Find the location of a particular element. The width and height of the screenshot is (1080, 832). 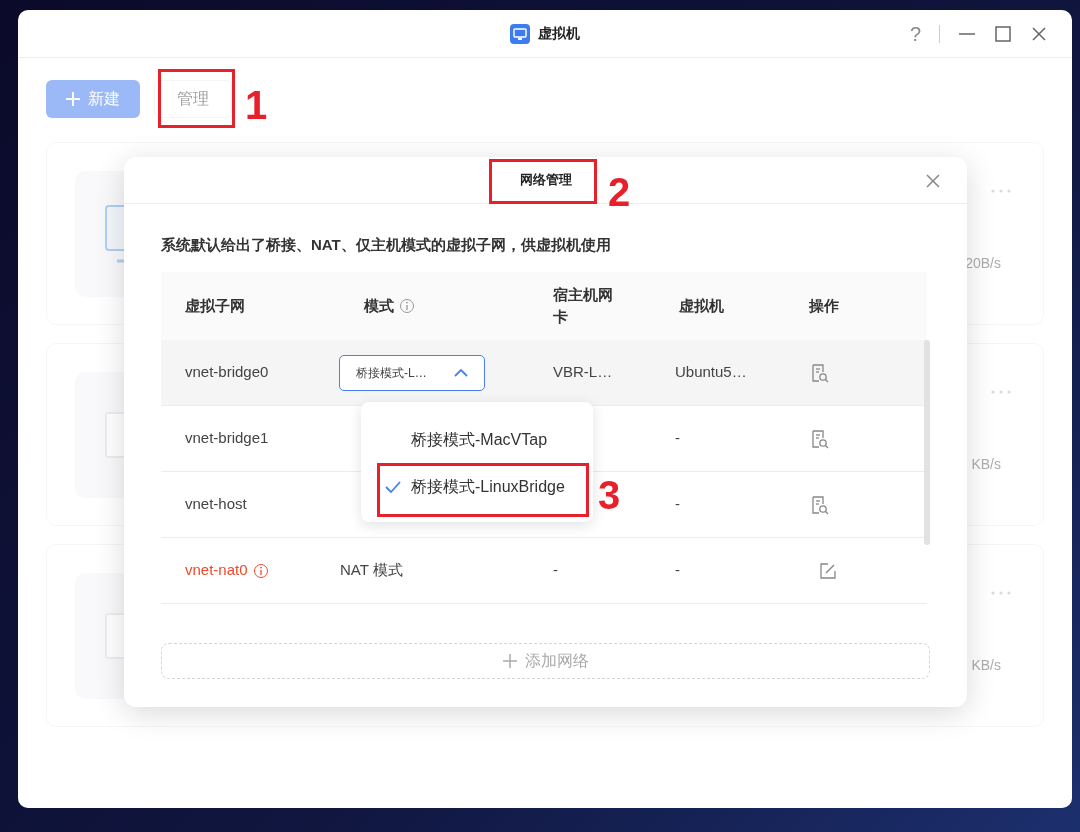

column-header: 虚拟子网 is located at coordinates (215, 305).